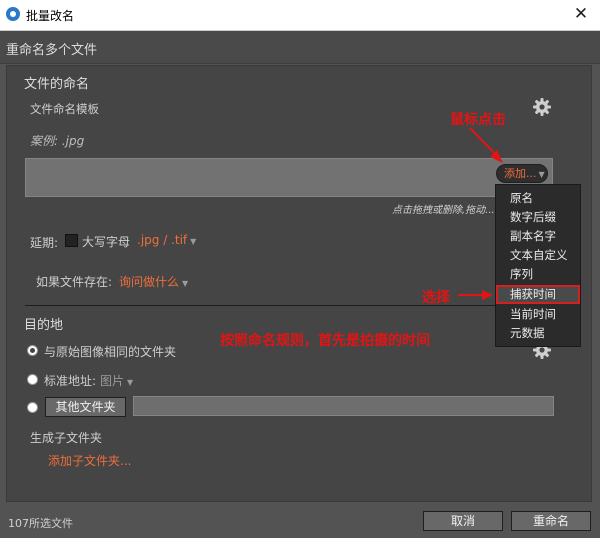 This screenshot has height=538, width=600. What do you see at coordinates (32, 407) in the screenshot?
I see `radio-other-folder` at bounding box center [32, 407].